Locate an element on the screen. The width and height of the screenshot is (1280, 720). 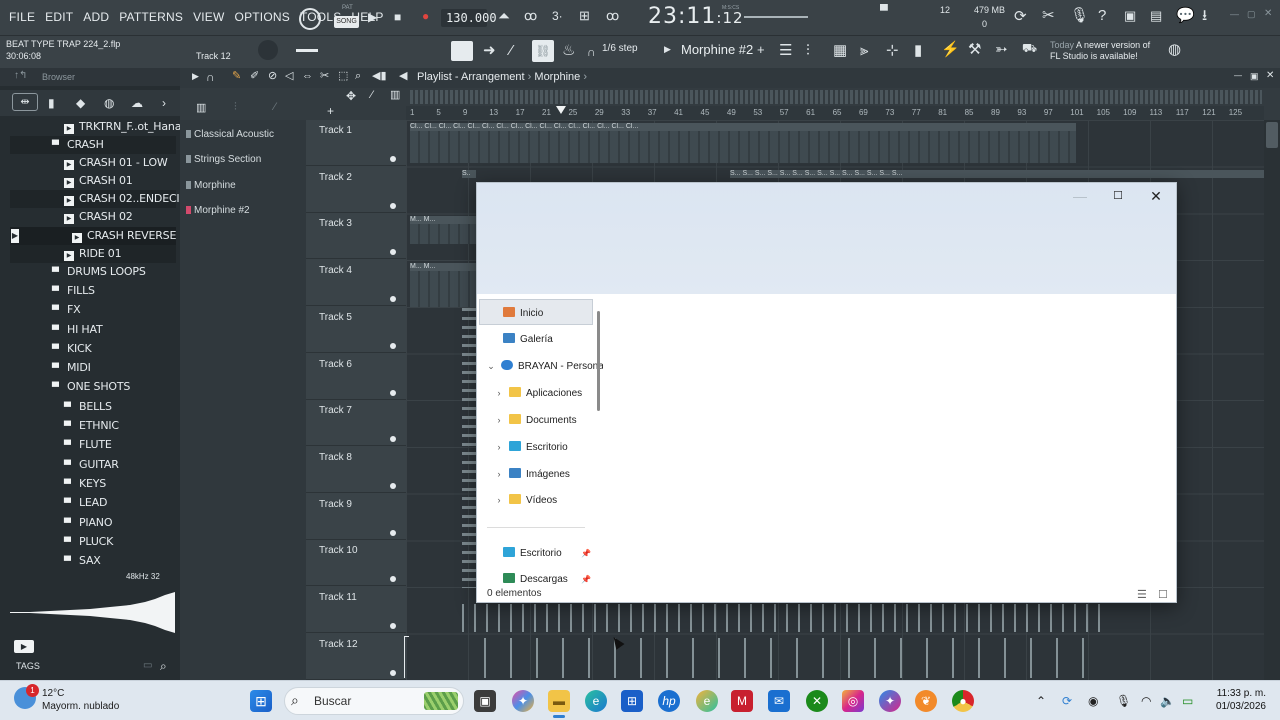
browser-folder: ▀ LEAD is located at coordinates (85, 503).